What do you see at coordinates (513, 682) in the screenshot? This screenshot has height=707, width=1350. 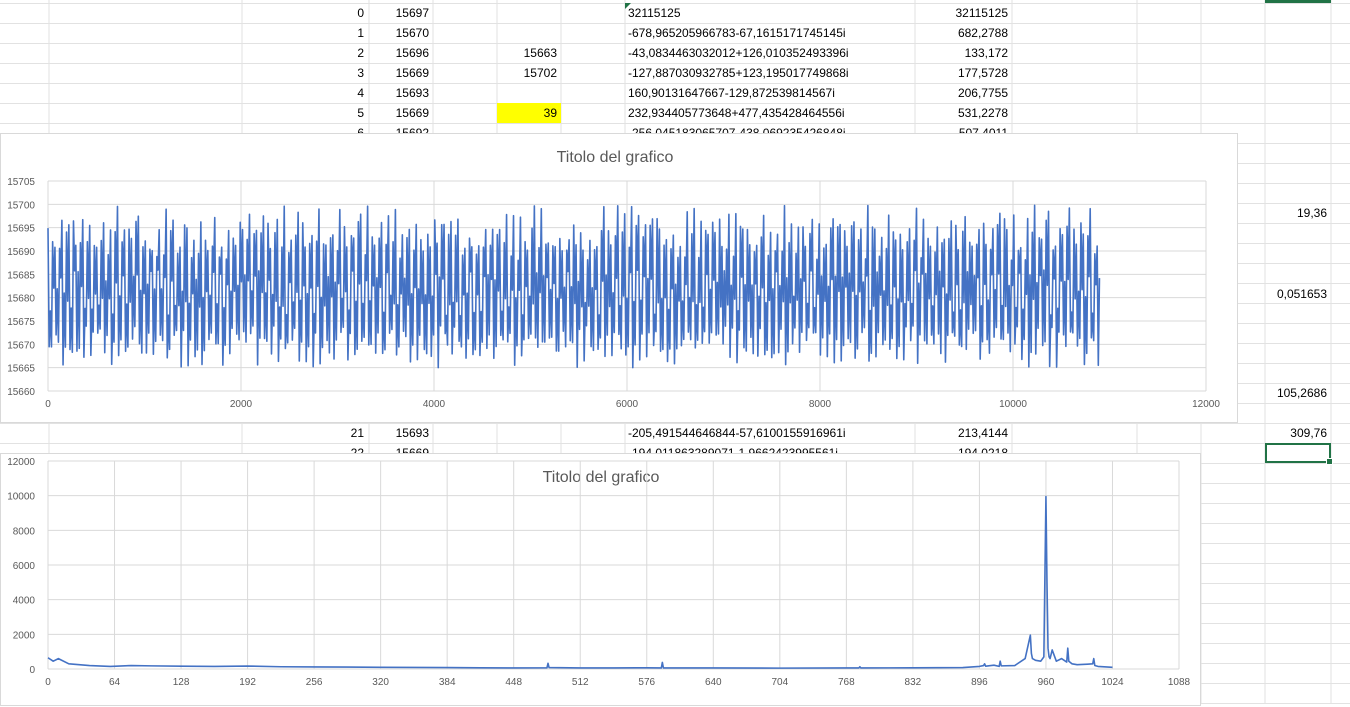 I see `x-tick-label: 448` at bounding box center [513, 682].